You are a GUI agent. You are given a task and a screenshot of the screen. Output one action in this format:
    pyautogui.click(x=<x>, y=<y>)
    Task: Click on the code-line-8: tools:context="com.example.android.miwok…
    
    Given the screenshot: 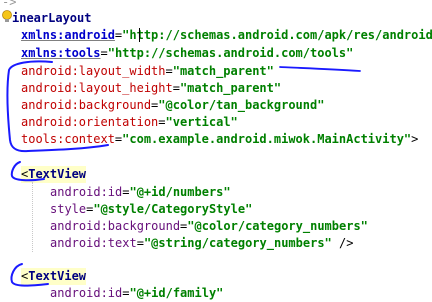 What is the action you would take?
    pyautogui.click(x=220, y=139)
    